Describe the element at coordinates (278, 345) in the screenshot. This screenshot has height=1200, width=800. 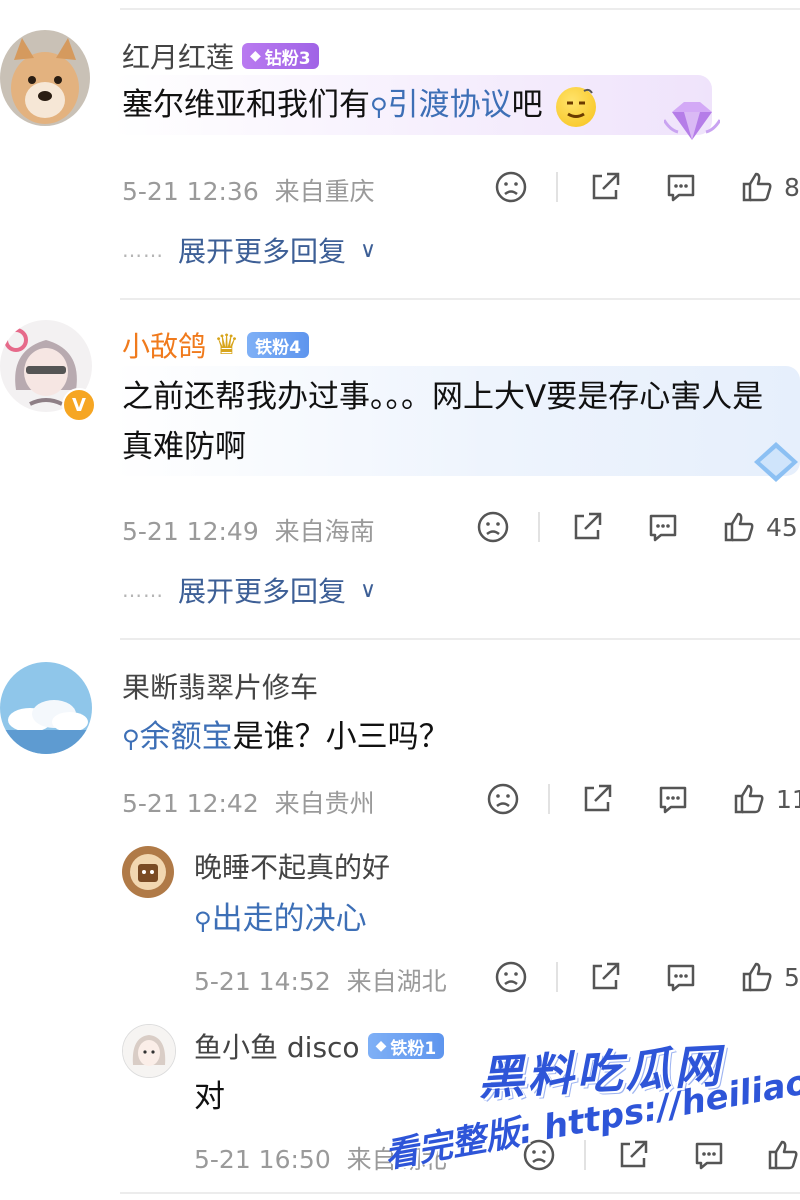
I see `fan-badge: 铁粉4` at that location.